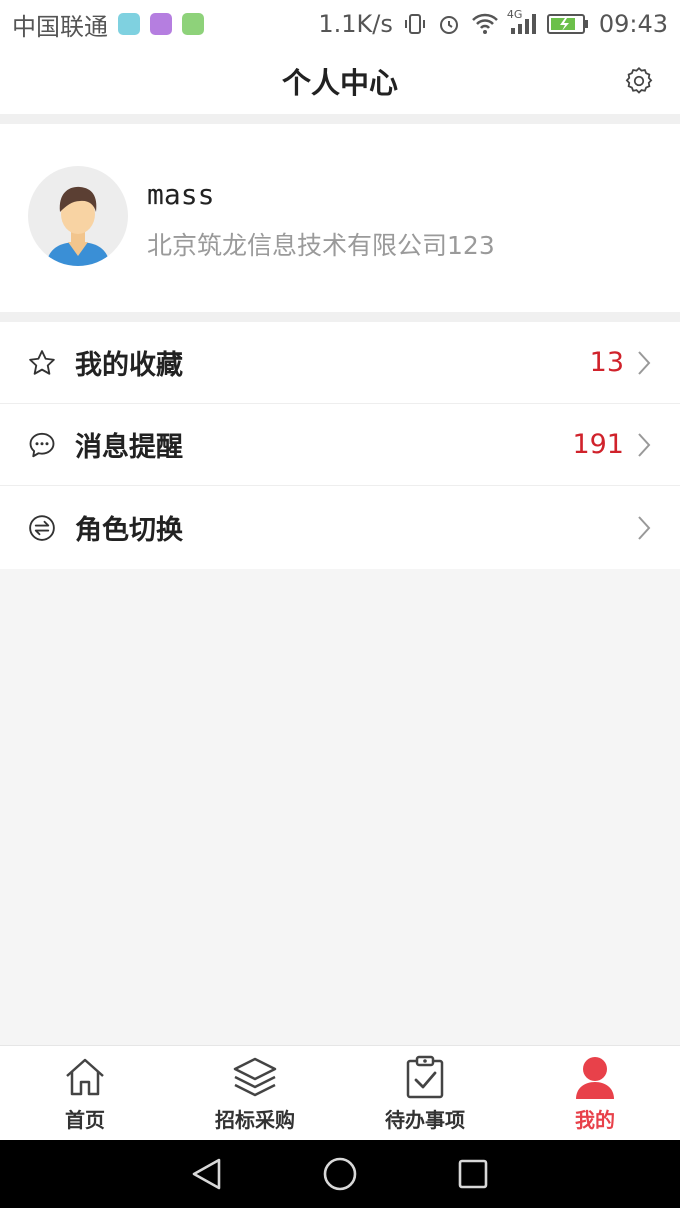 This screenshot has width=680, height=1208. I want to click on tab-bidding: 招标采购, so click(255, 1093).